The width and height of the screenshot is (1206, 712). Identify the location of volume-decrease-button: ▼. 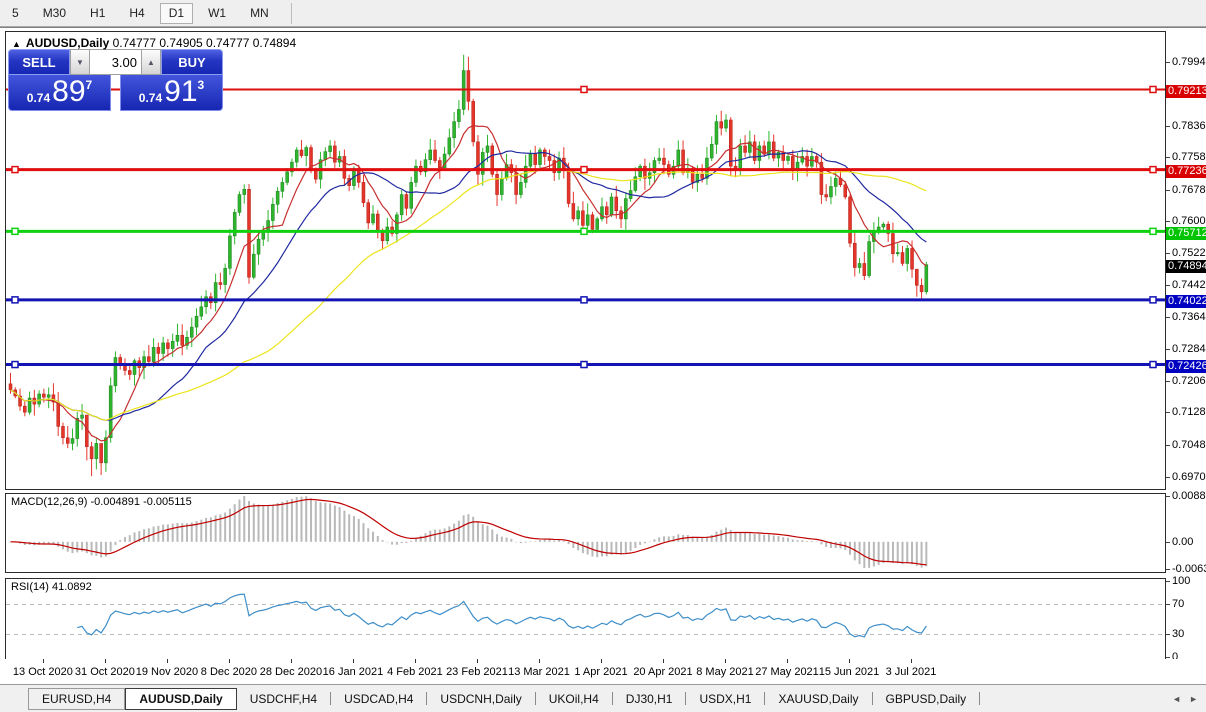
(80, 62).